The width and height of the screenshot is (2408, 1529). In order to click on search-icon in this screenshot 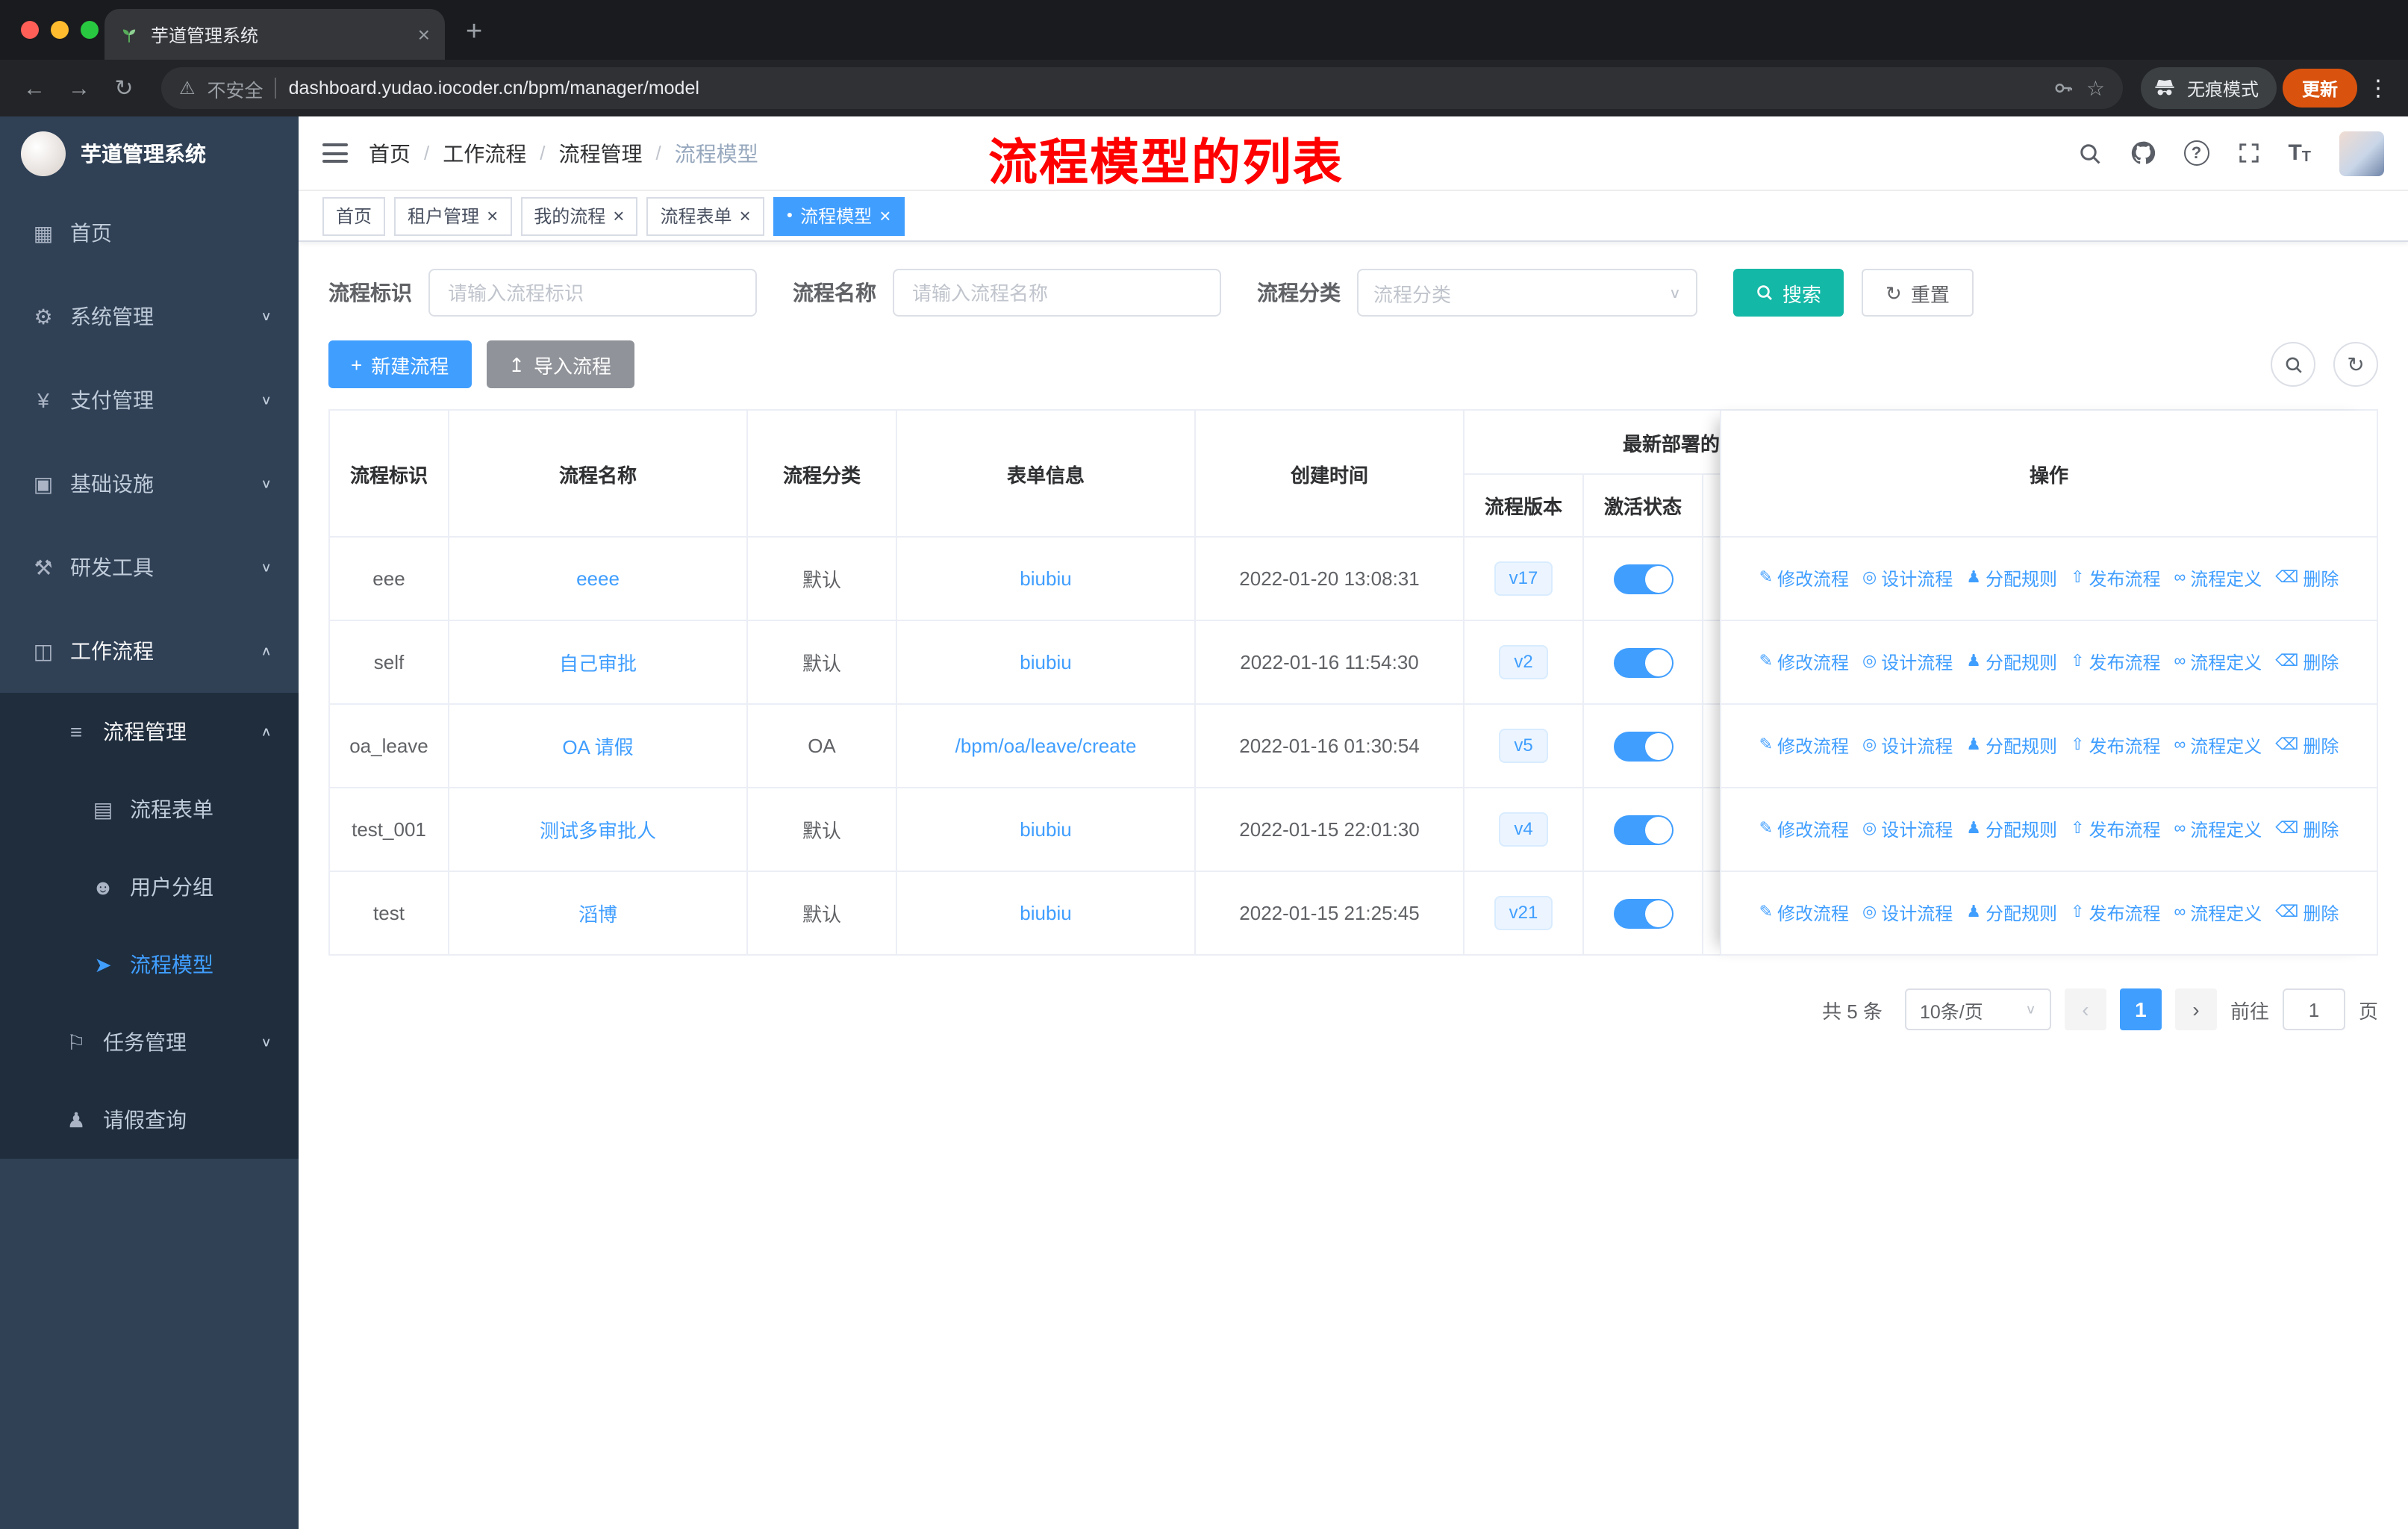, I will do `click(2089, 153)`.